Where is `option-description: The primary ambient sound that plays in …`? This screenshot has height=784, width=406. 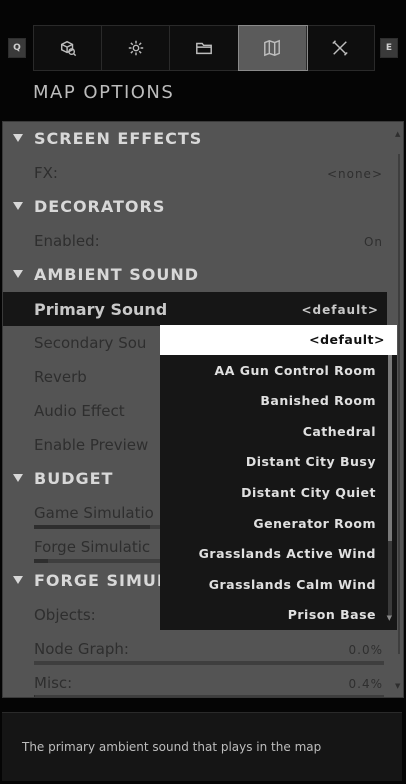 option-description: The primary ambient sound that plays in … is located at coordinates (172, 747).